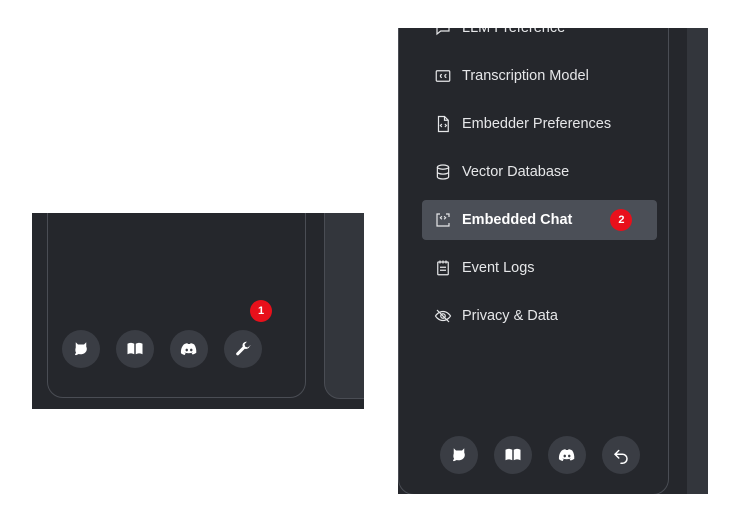  Describe the element at coordinates (514, 32) in the screenshot. I see `menu-item-label: LLM Preference` at that location.